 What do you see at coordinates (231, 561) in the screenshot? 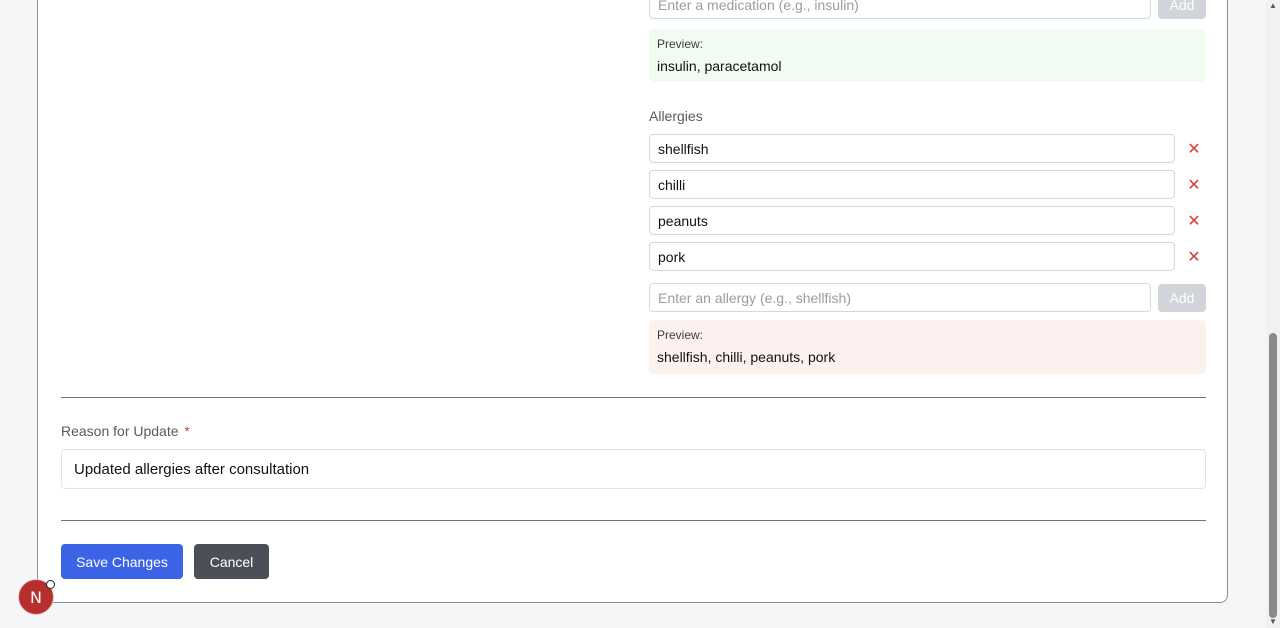
I see `cancel-button: Cancel` at bounding box center [231, 561].